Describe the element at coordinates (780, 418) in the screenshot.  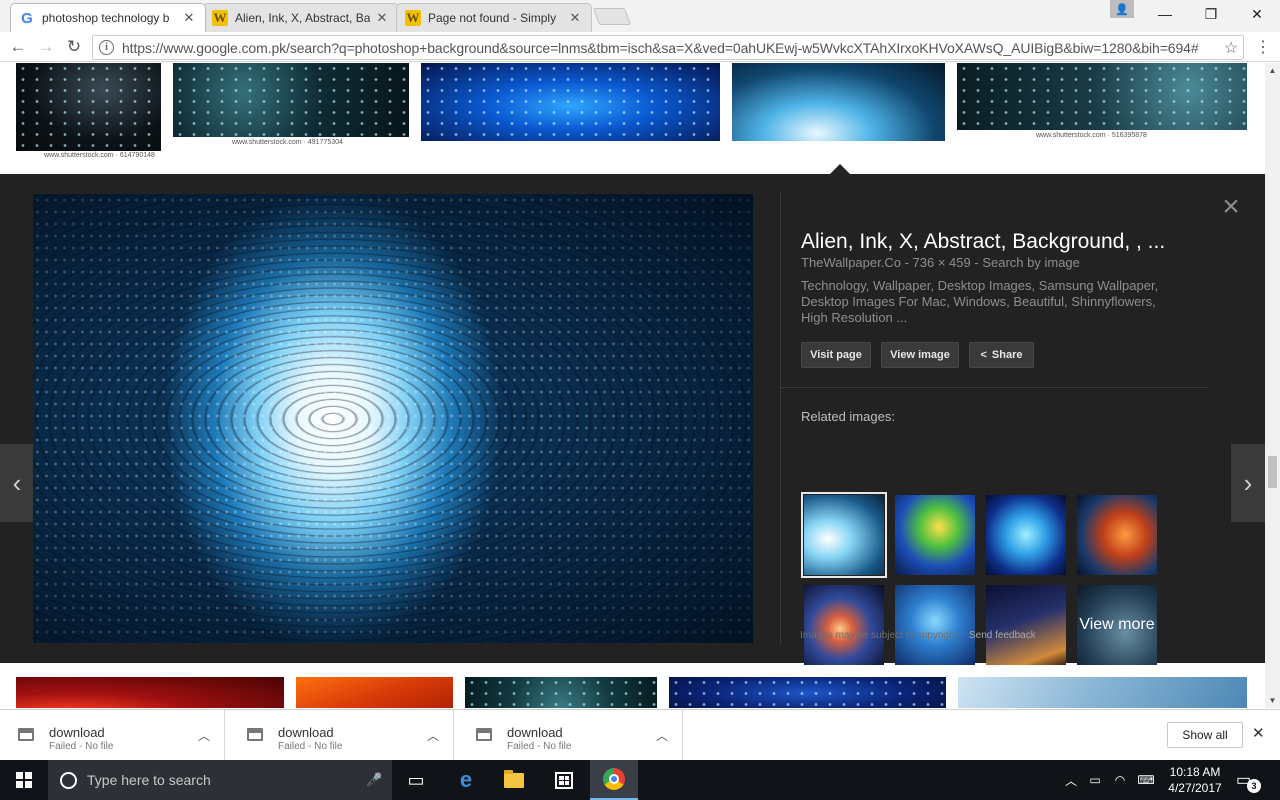
I see `divider` at that location.